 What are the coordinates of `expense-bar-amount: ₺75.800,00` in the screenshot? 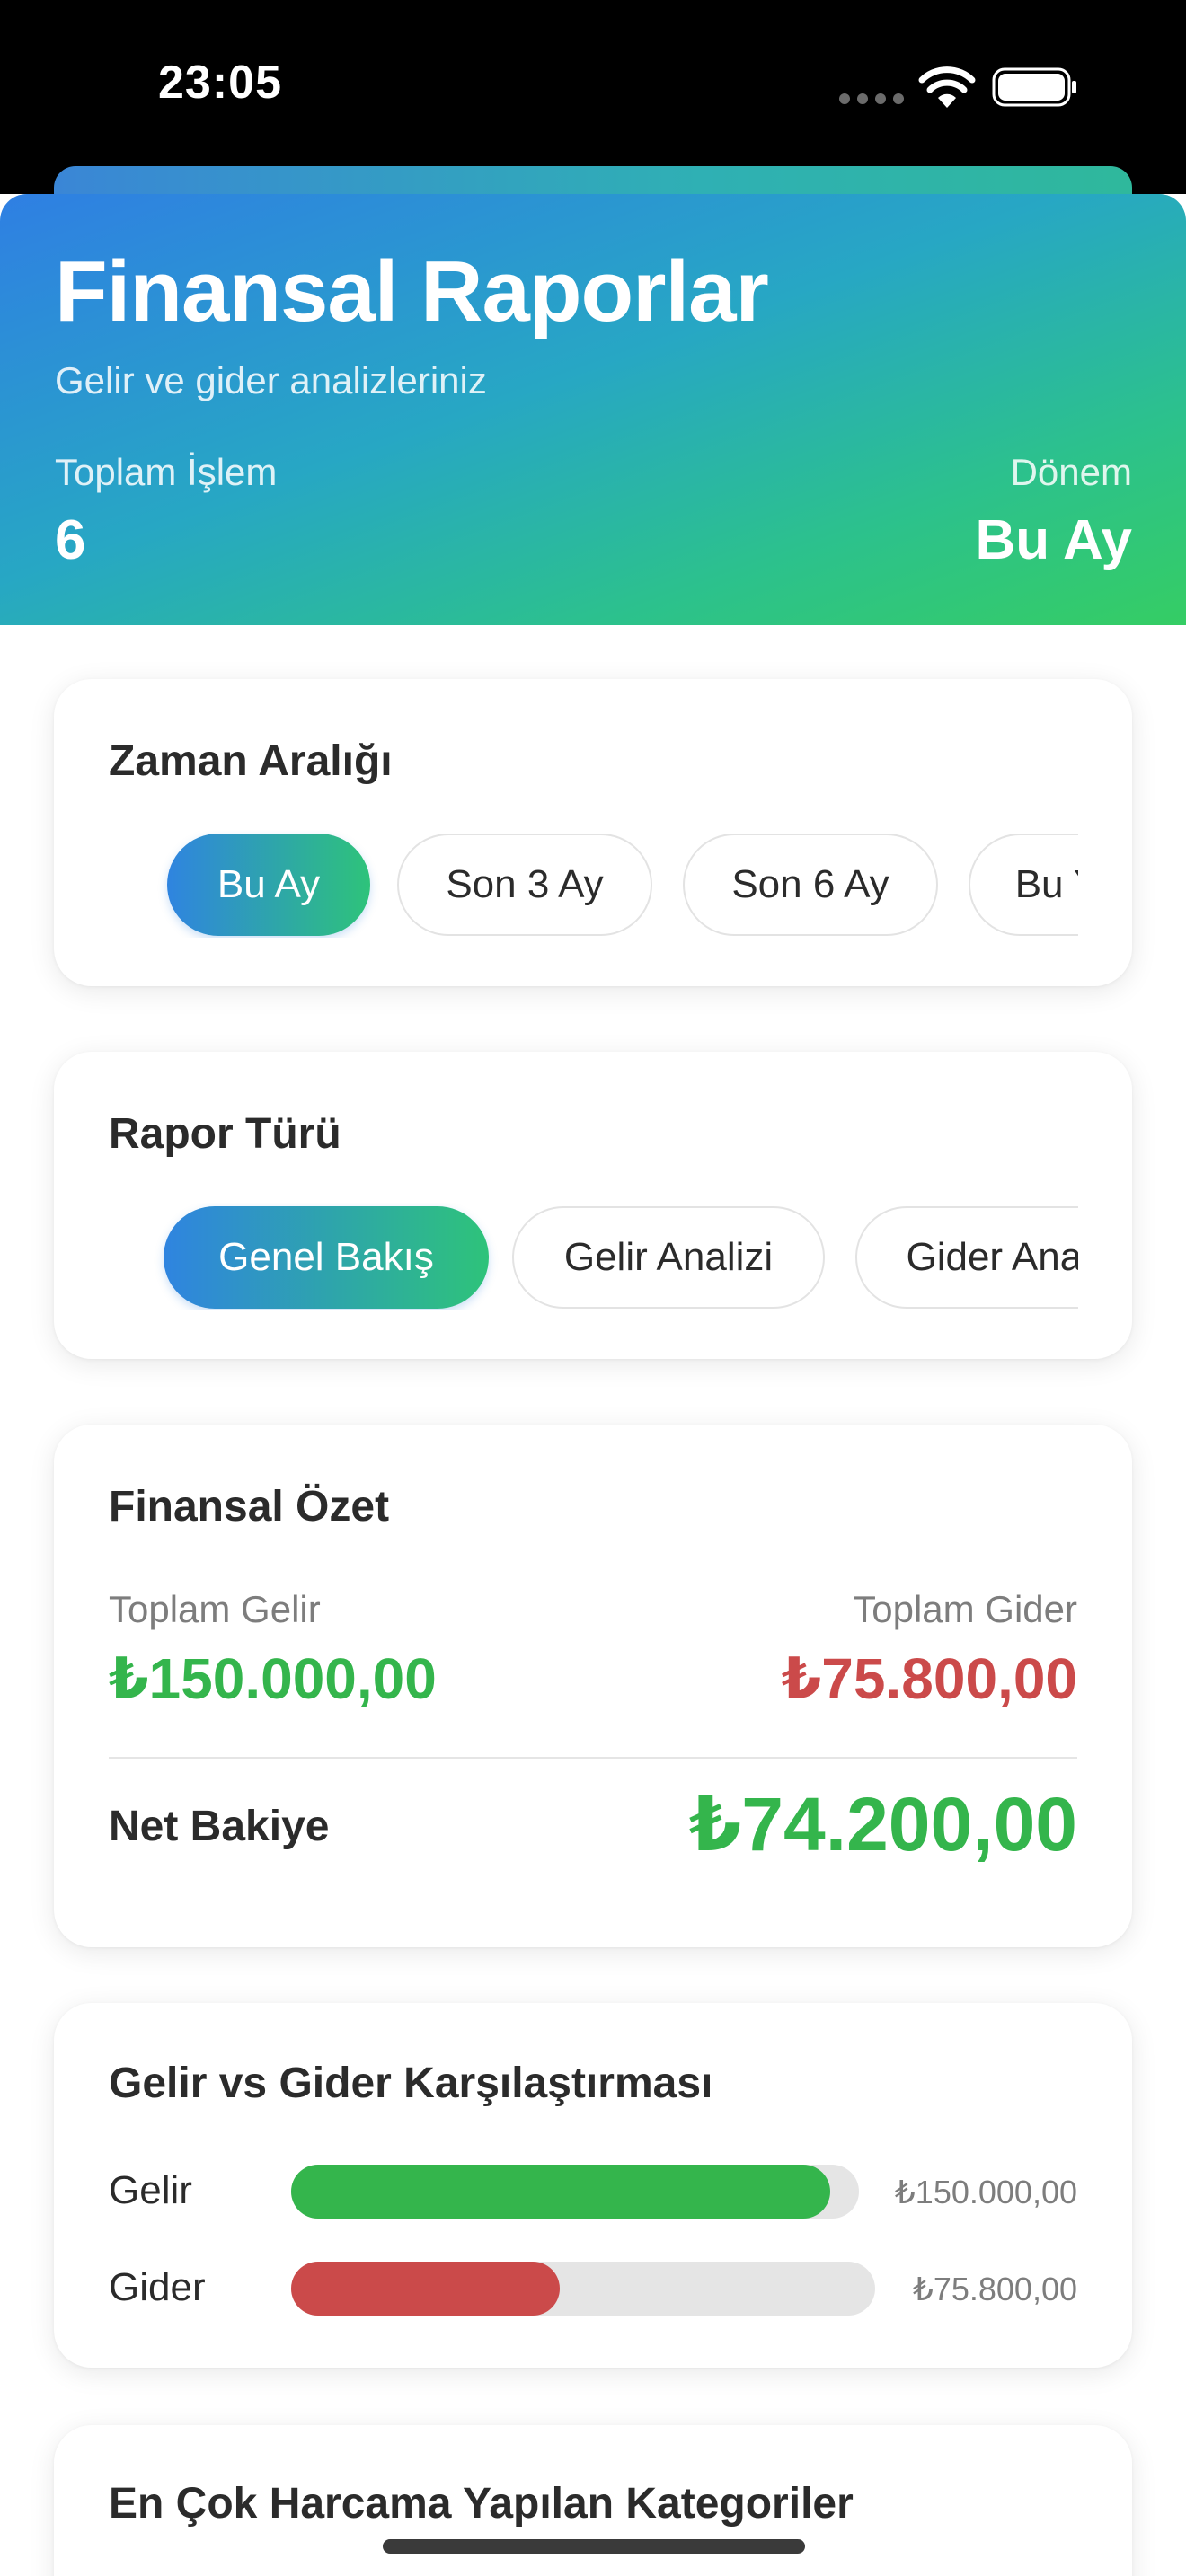 It's located at (994, 2289).